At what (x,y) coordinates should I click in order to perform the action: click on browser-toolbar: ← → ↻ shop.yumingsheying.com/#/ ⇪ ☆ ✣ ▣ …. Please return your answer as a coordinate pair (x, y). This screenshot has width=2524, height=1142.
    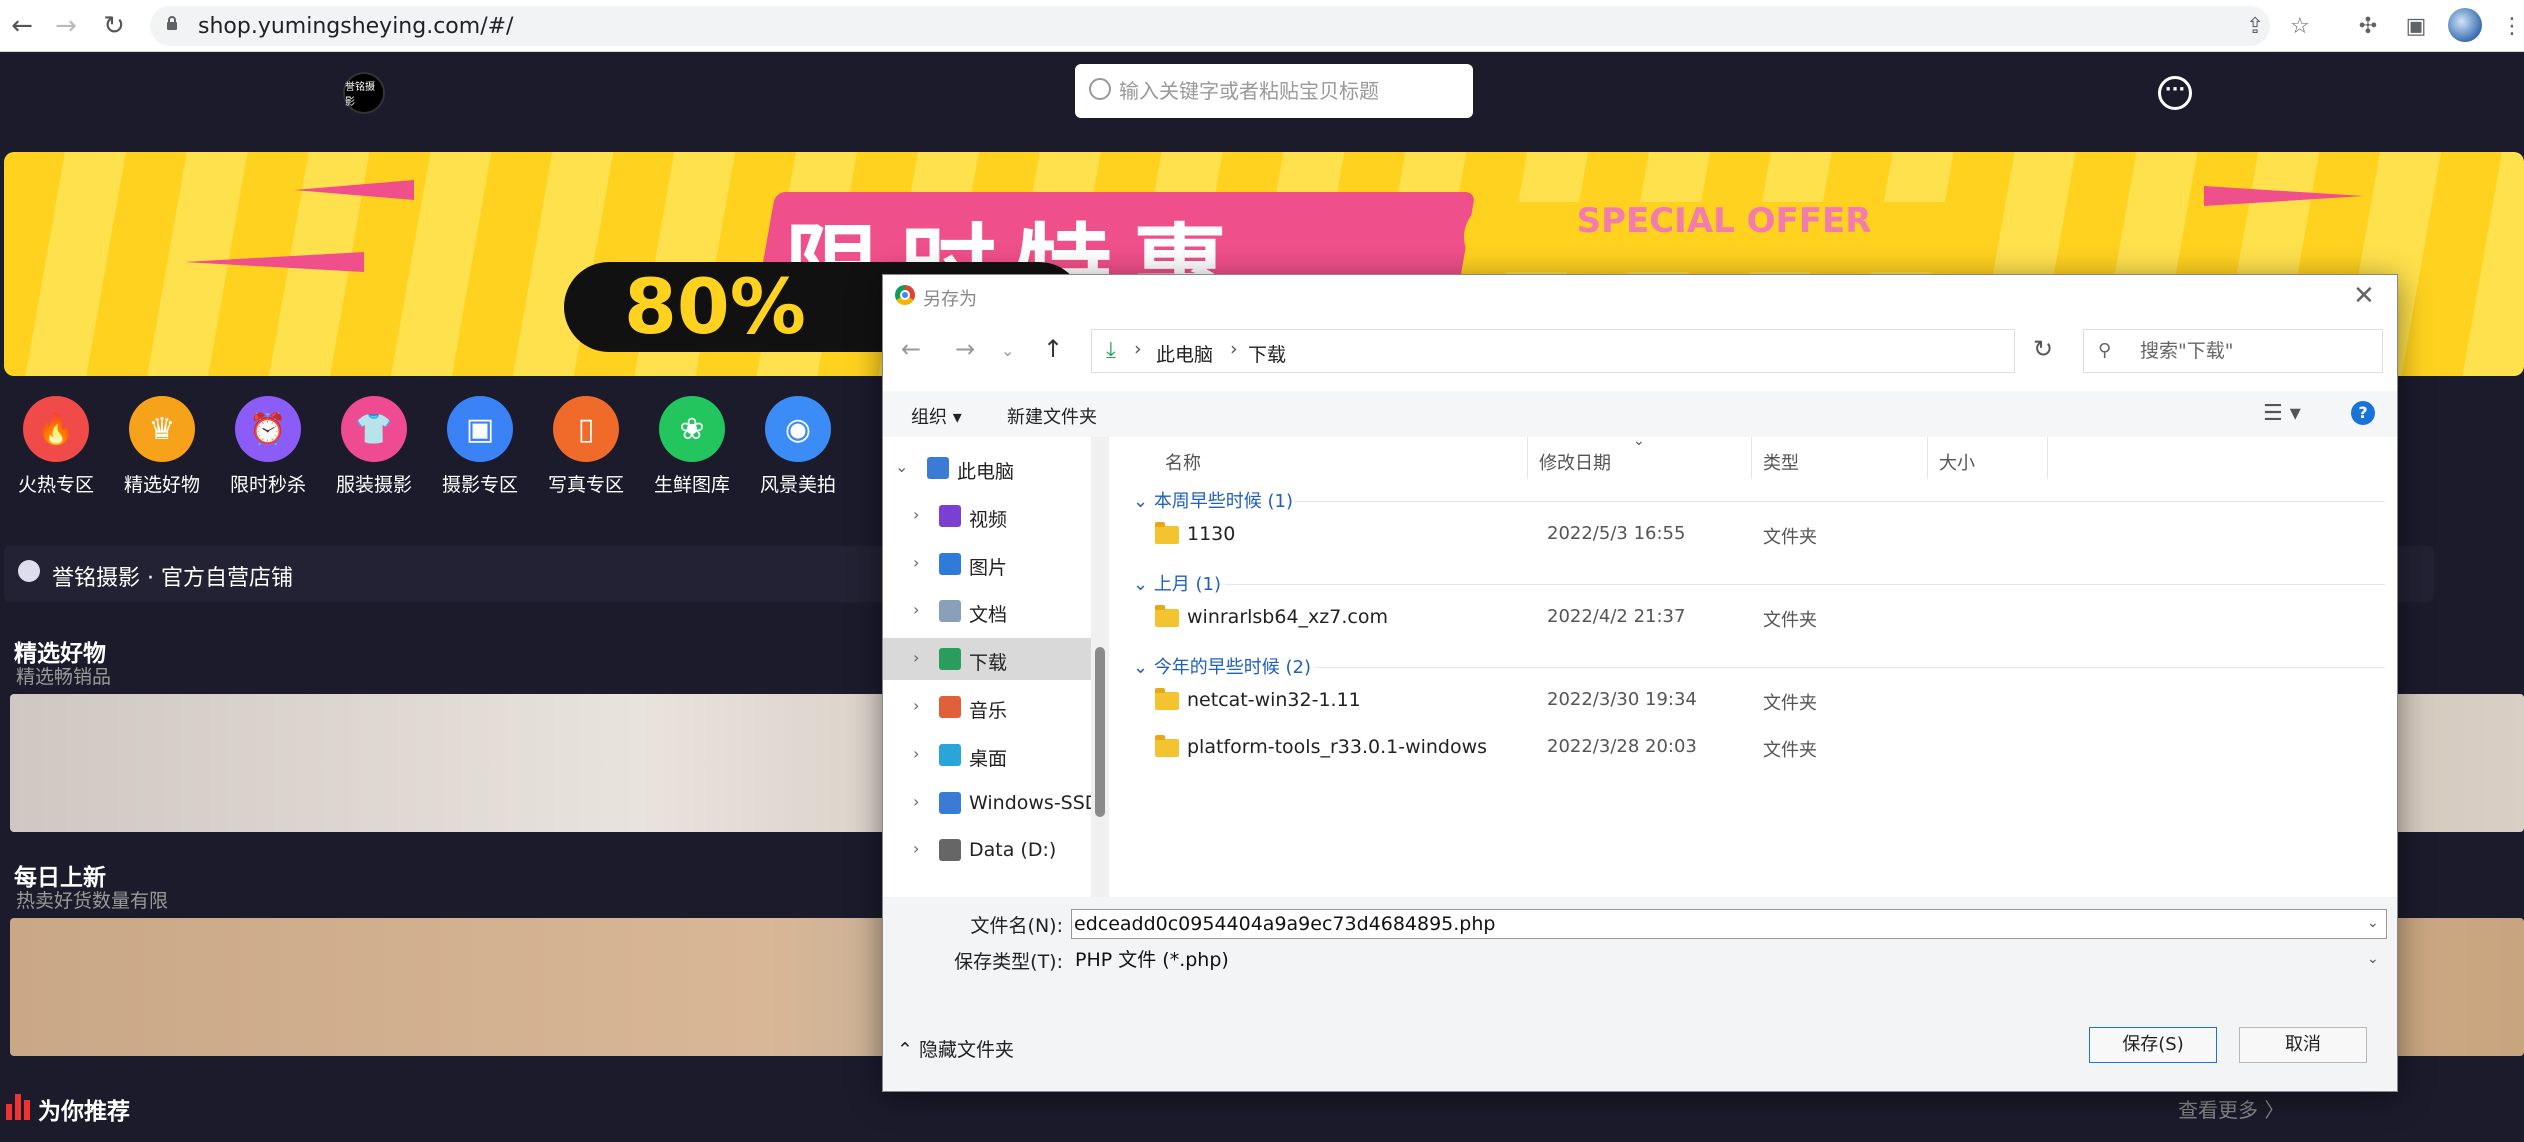
    Looking at the image, I should click on (1262, 26).